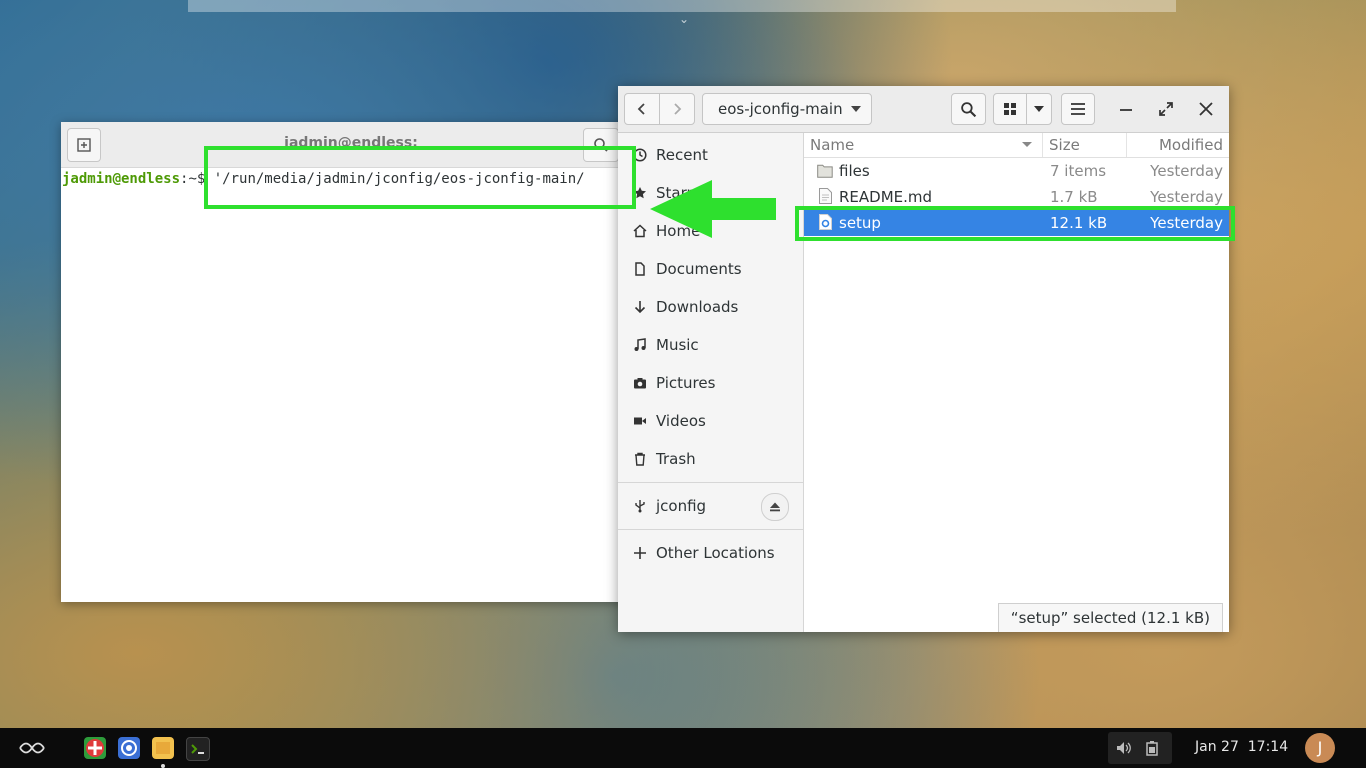 The image size is (1366, 768). I want to click on view-options-button, so click(1039, 109).